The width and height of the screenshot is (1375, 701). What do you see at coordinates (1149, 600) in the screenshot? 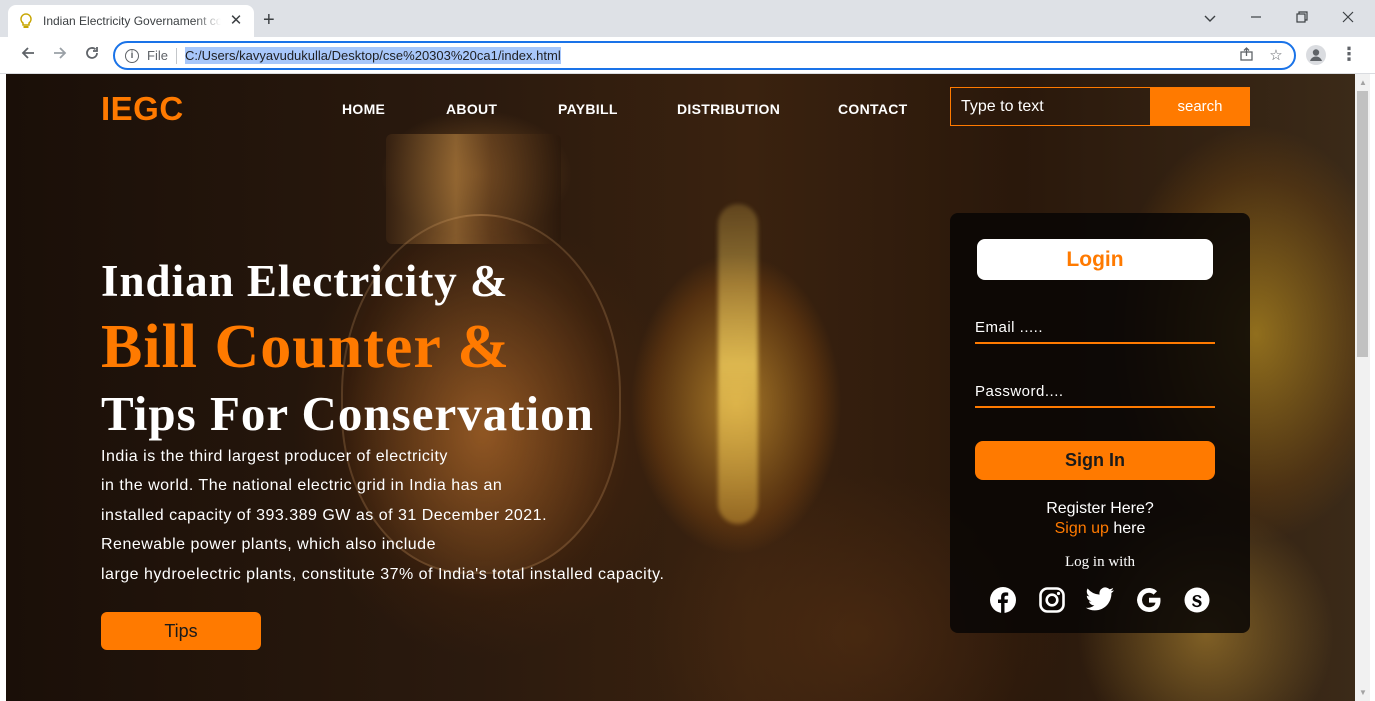
I see `google-icon` at bounding box center [1149, 600].